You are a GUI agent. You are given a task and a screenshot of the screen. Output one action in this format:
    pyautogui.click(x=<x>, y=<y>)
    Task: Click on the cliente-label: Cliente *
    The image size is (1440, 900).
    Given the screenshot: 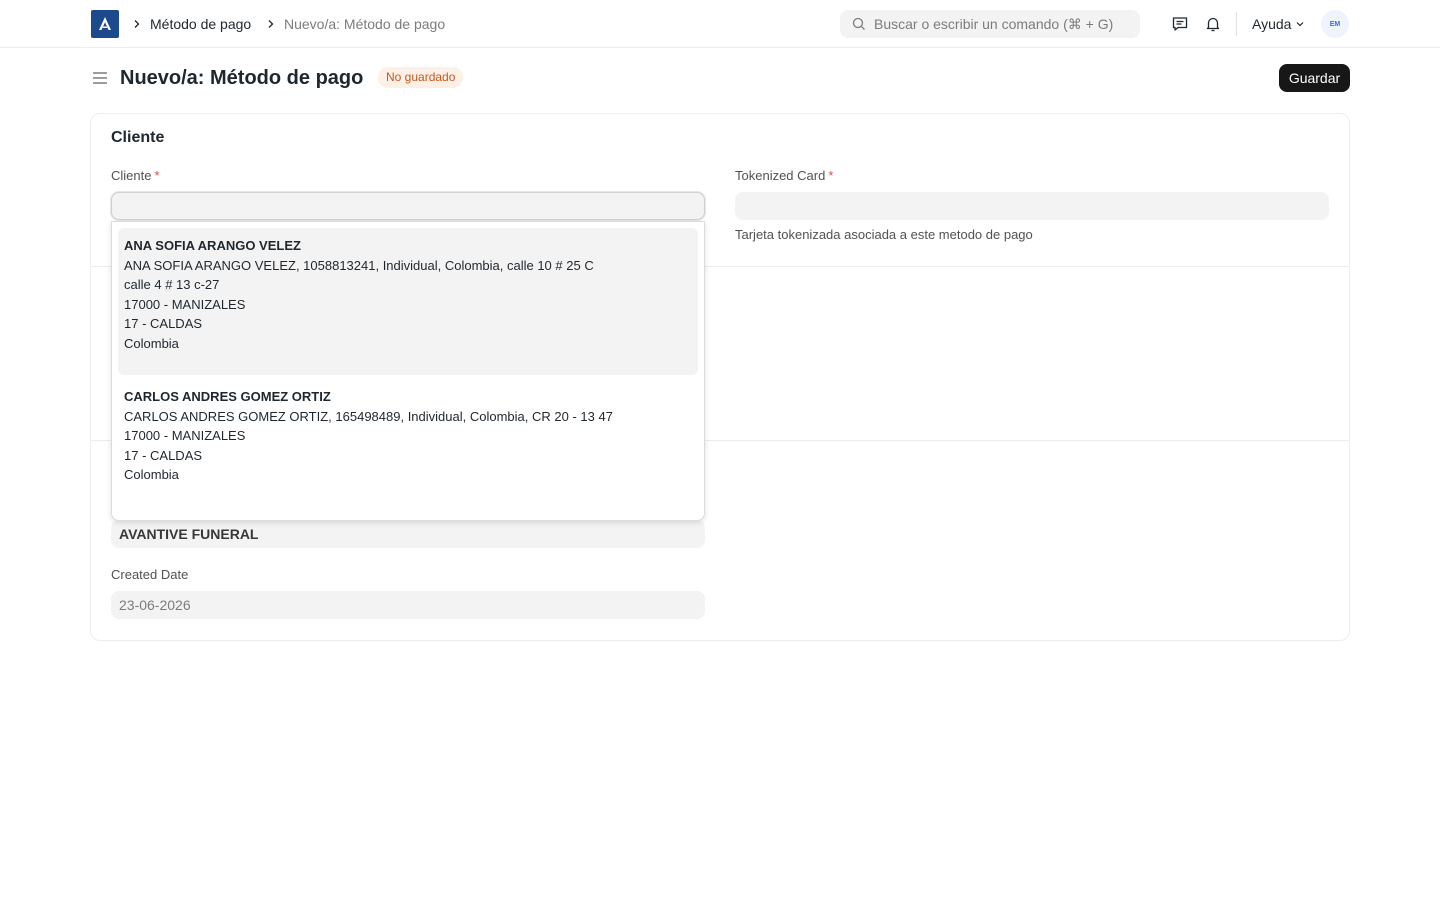 What is the action you would take?
    pyautogui.click(x=135, y=176)
    